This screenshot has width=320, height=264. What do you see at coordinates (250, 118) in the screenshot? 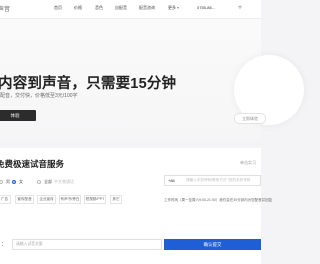
I see `hero-side-button: 立即体验` at bounding box center [250, 118].